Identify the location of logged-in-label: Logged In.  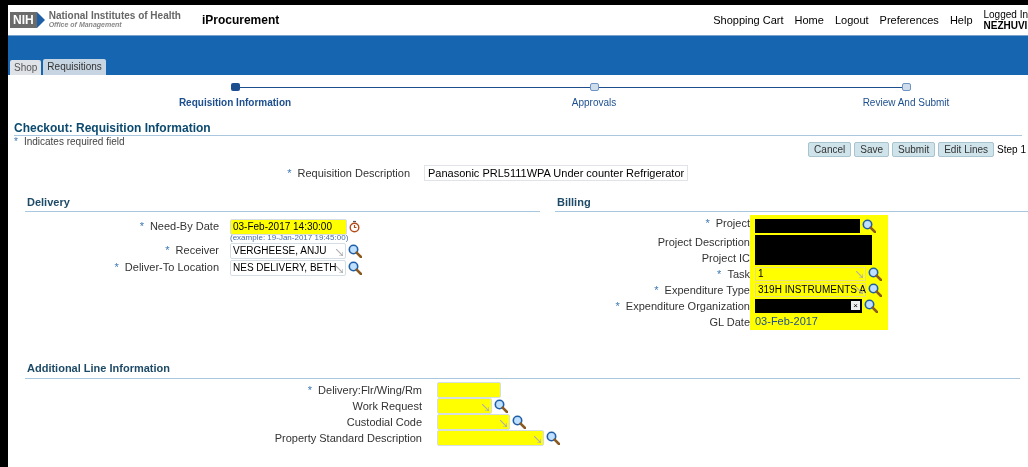
(1005, 14).